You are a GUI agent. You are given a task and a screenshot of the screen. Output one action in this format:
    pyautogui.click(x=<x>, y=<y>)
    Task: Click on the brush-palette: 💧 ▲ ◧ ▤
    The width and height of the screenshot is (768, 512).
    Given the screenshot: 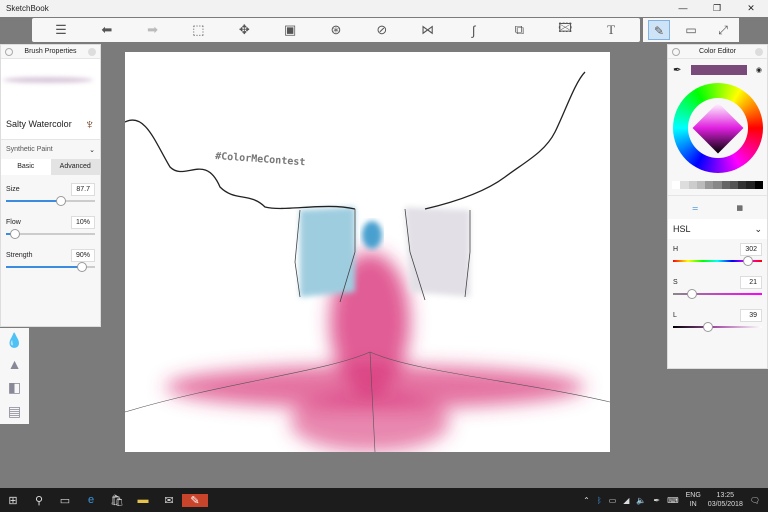 What is the action you would take?
    pyautogui.click(x=14, y=376)
    